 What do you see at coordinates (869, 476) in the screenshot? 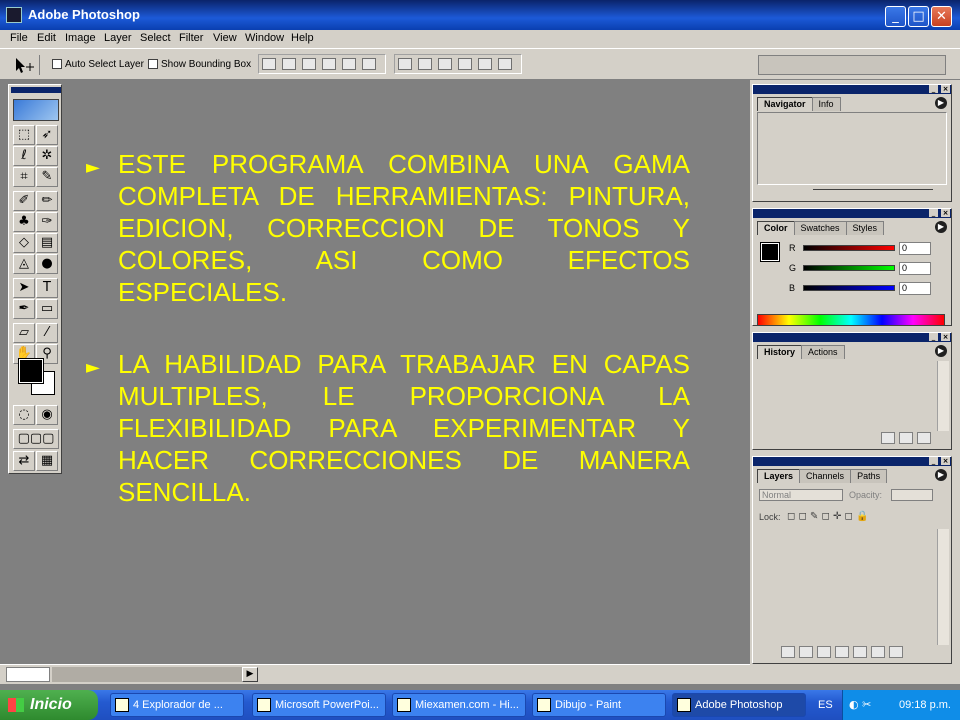
I see `tab-paths: Paths` at bounding box center [869, 476].